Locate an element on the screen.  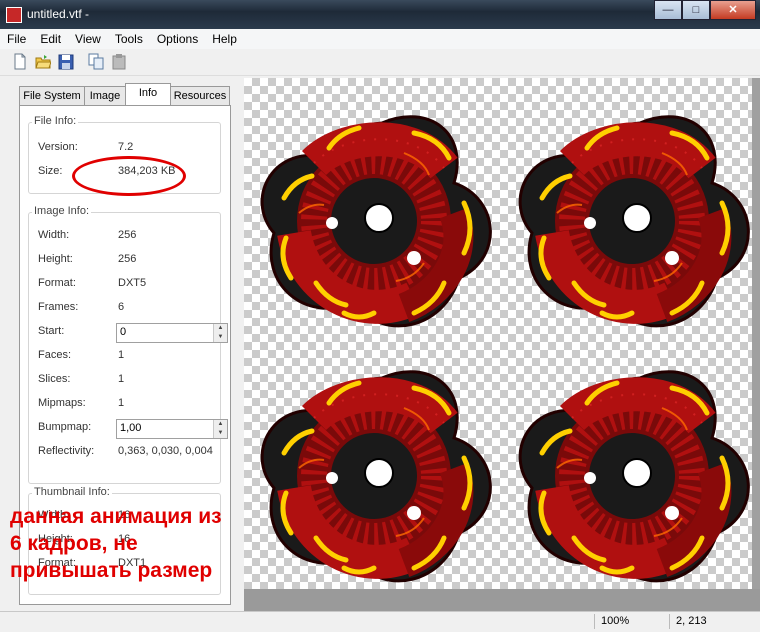
zoom-status: 100% is located at coordinates (627, 621).